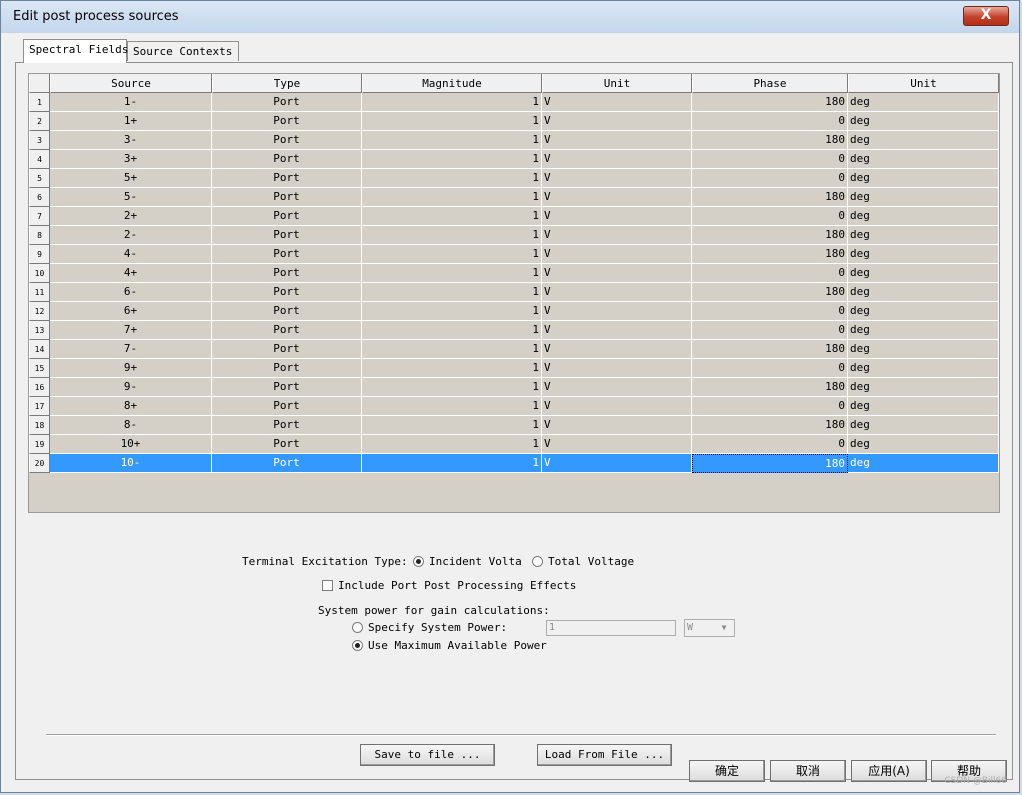 The image size is (1022, 795). Describe the element at coordinates (131, 159) in the screenshot. I see `source-cell: 3+` at that location.